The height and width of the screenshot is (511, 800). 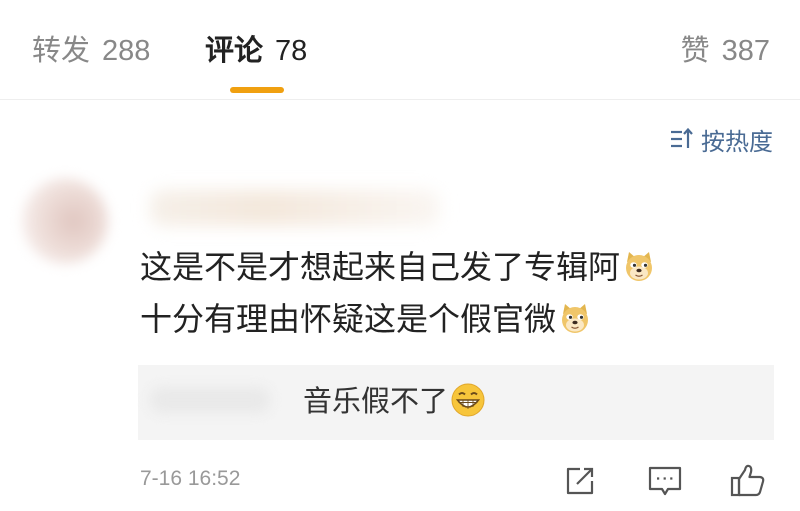 I want to click on tab-repost-label: 转发, so click(x=61, y=50).